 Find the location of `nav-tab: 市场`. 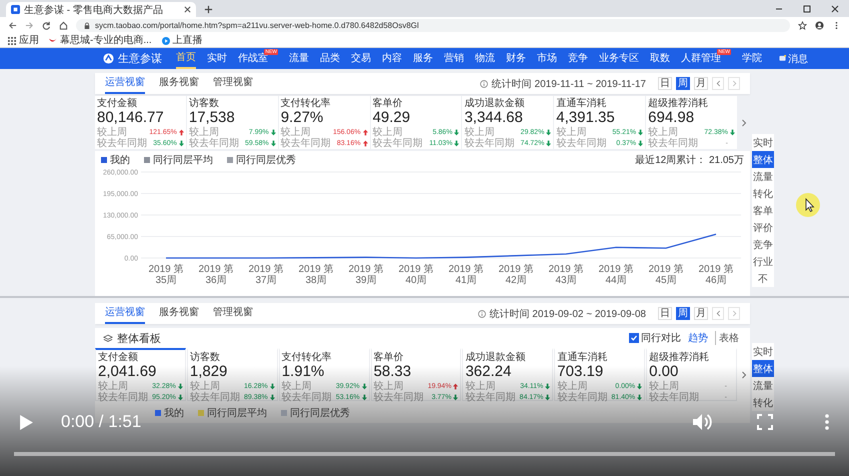

nav-tab: 市场 is located at coordinates (547, 58).